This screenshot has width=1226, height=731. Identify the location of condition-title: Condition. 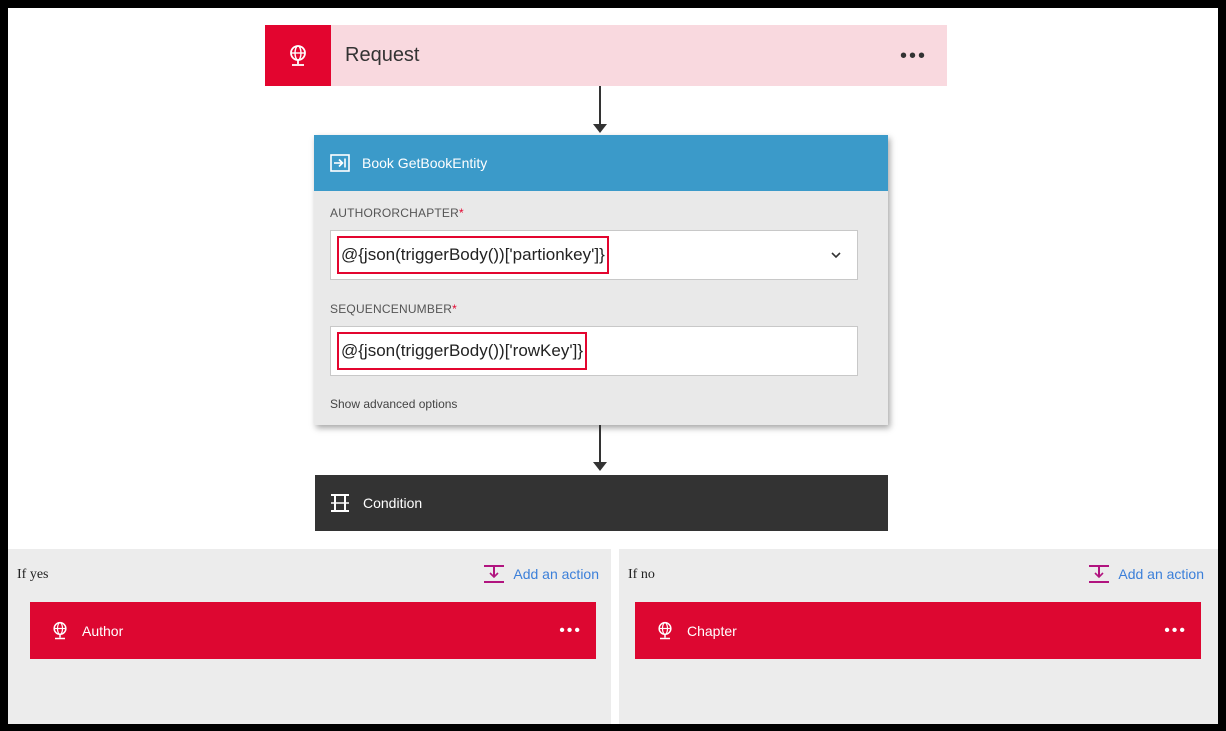
(393, 503).